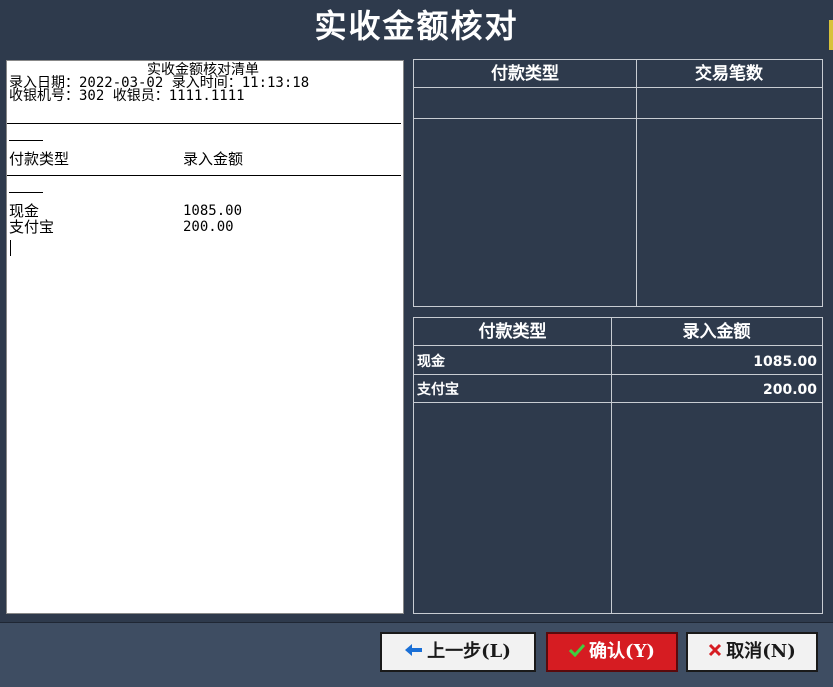 The width and height of the screenshot is (833, 687). I want to click on table-cell-amount: 1085.00, so click(785, 362).